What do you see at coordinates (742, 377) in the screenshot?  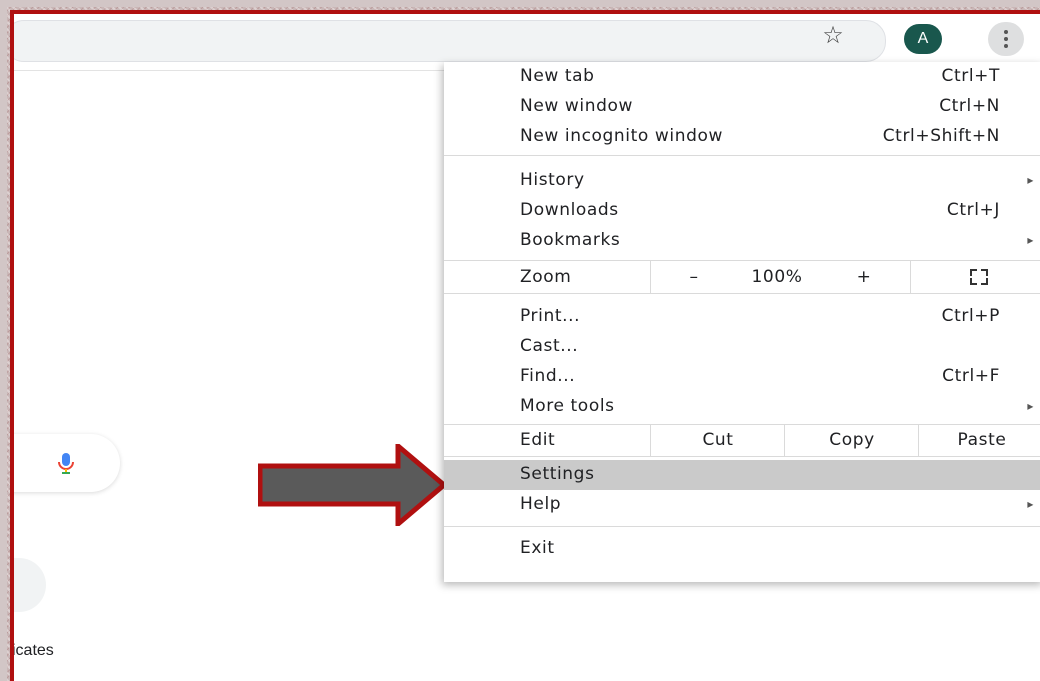 I see `menu-item-find: Find... Ctrl+F` at bounding box center [742, 377].